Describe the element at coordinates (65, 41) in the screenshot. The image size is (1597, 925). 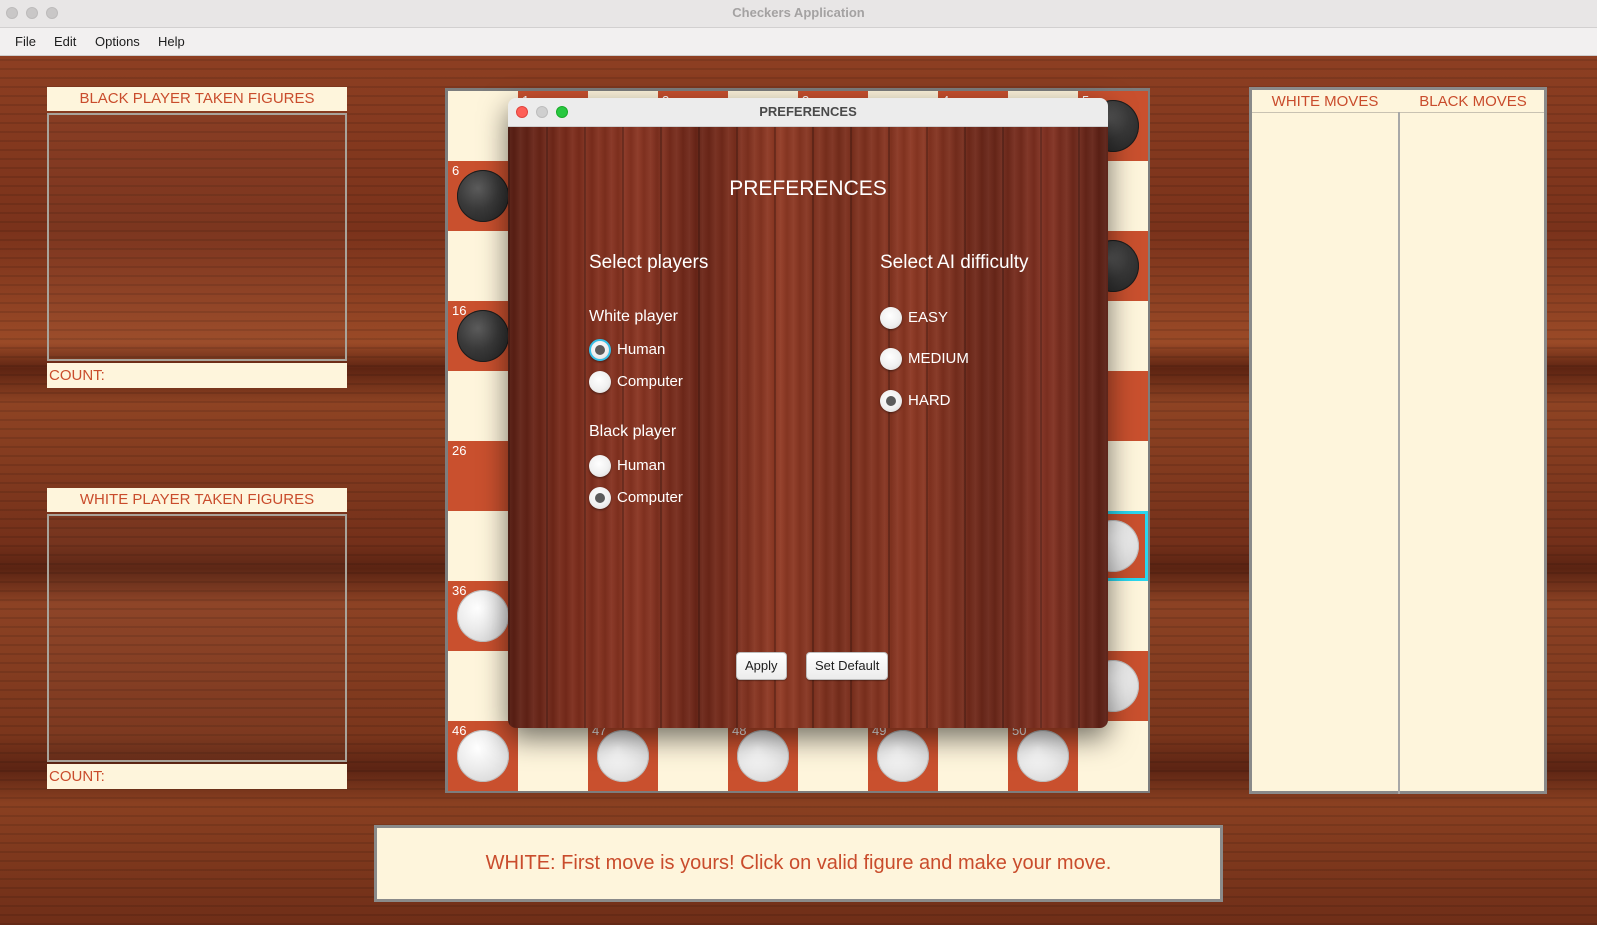
I see `menu-edit: Edit` at that location.